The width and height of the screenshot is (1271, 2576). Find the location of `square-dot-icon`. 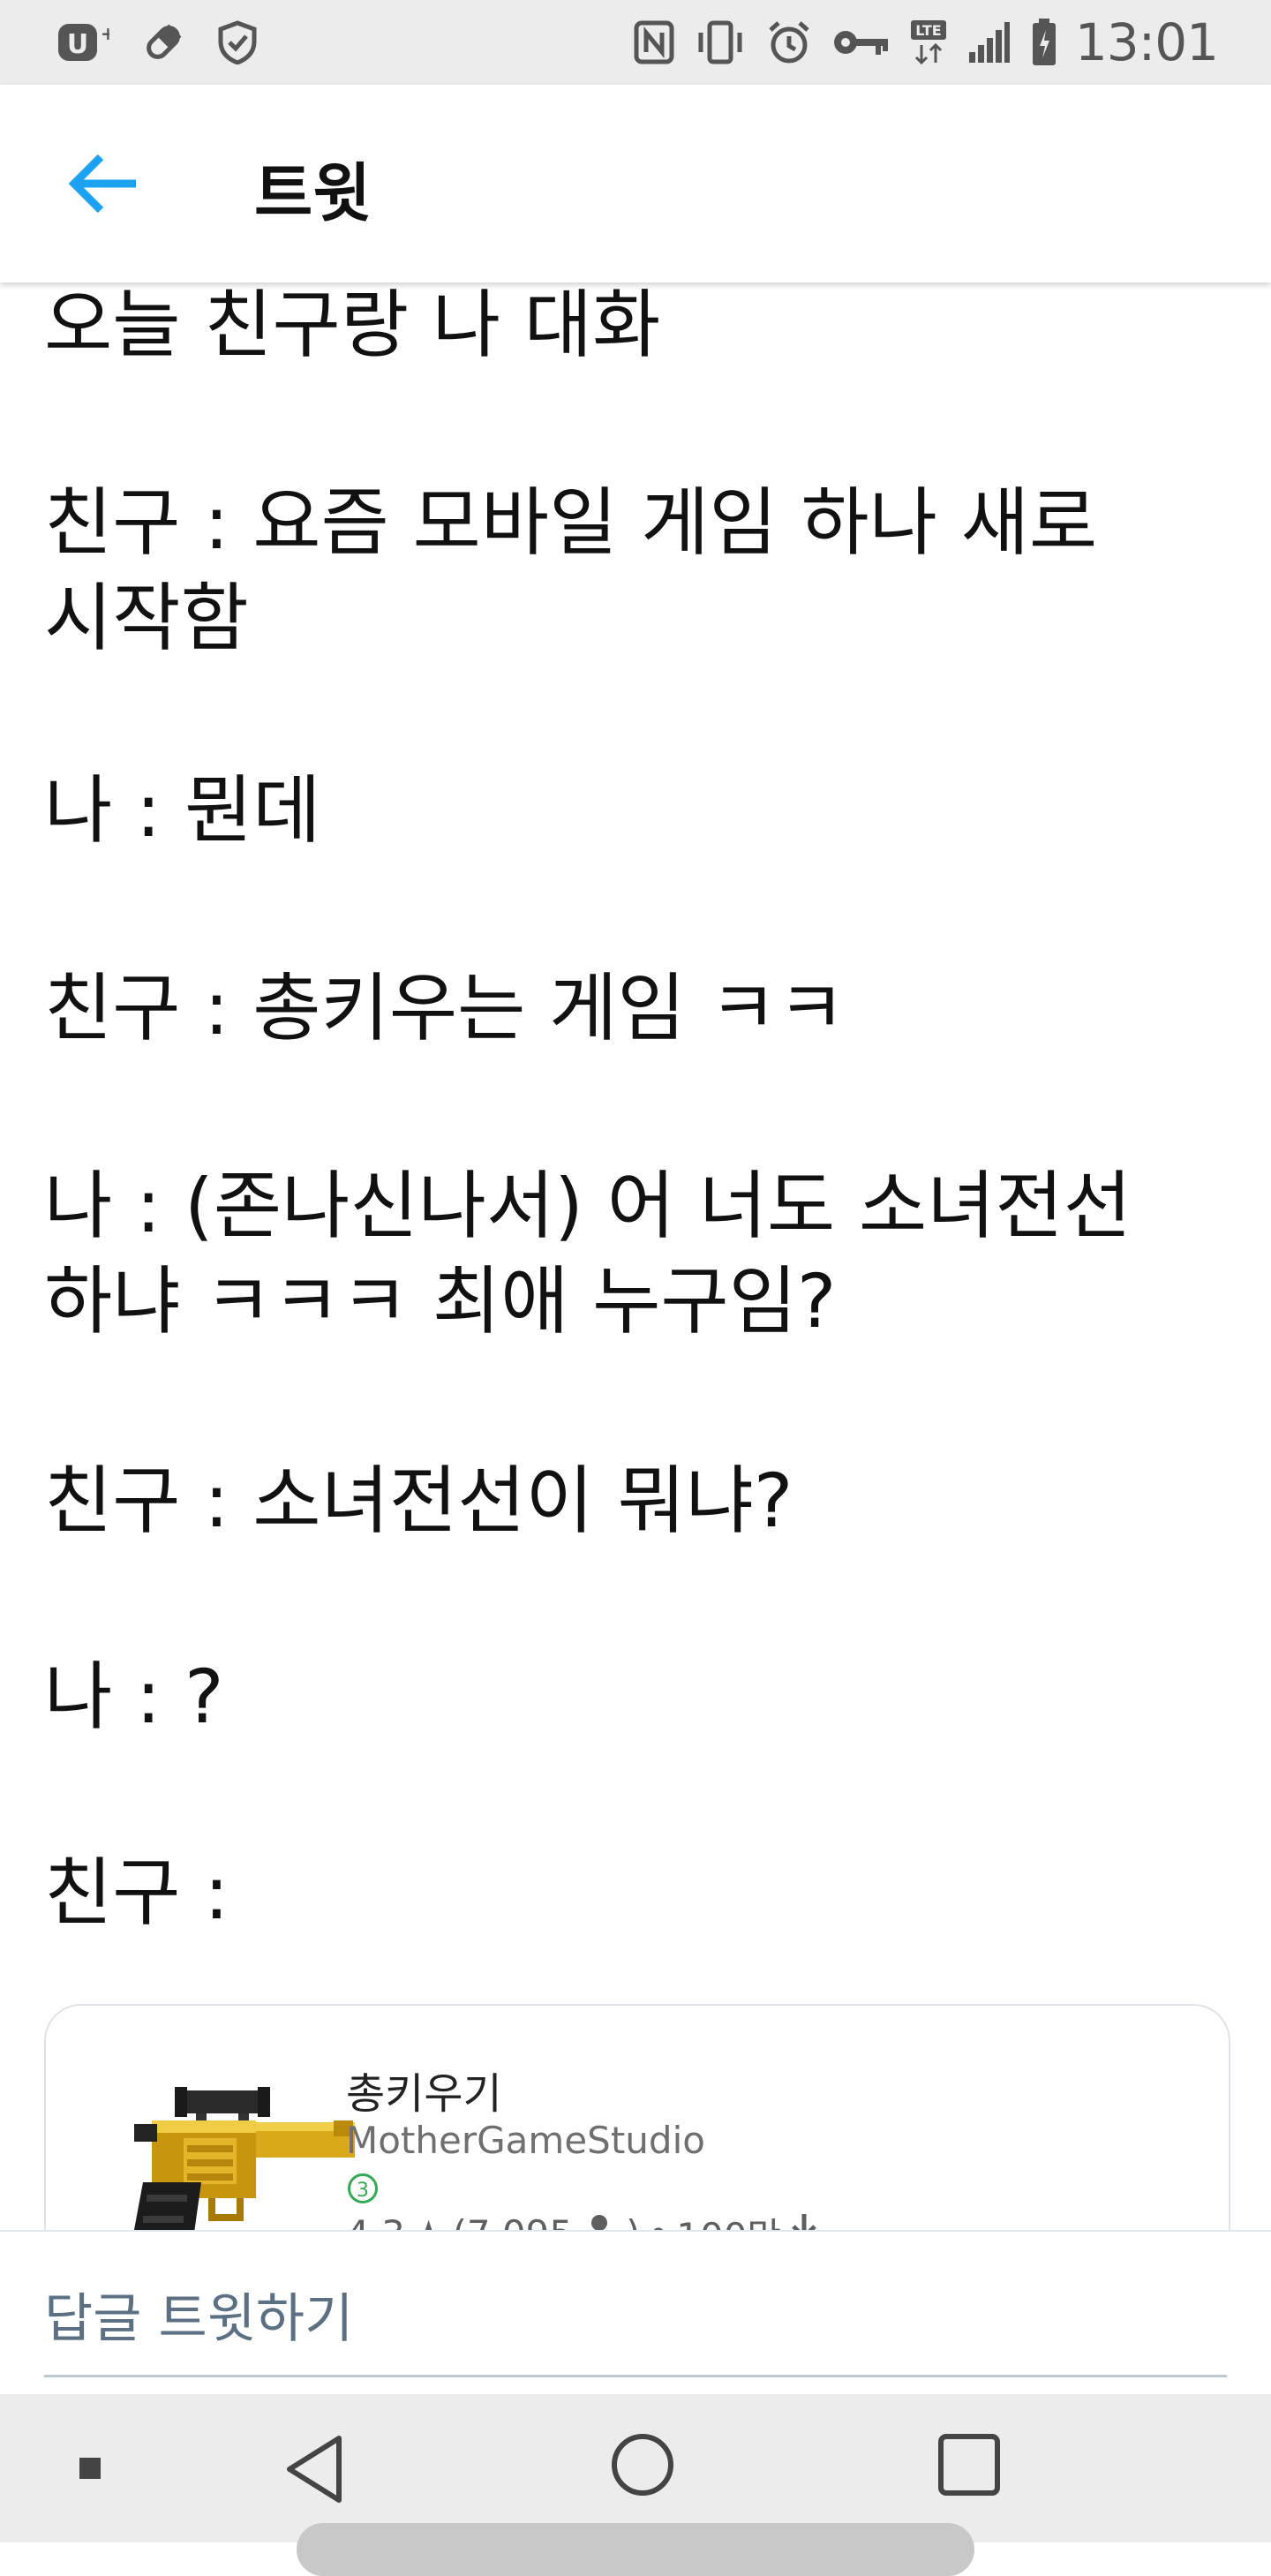

square-dot-icon is located at coordinates (90, 2469).